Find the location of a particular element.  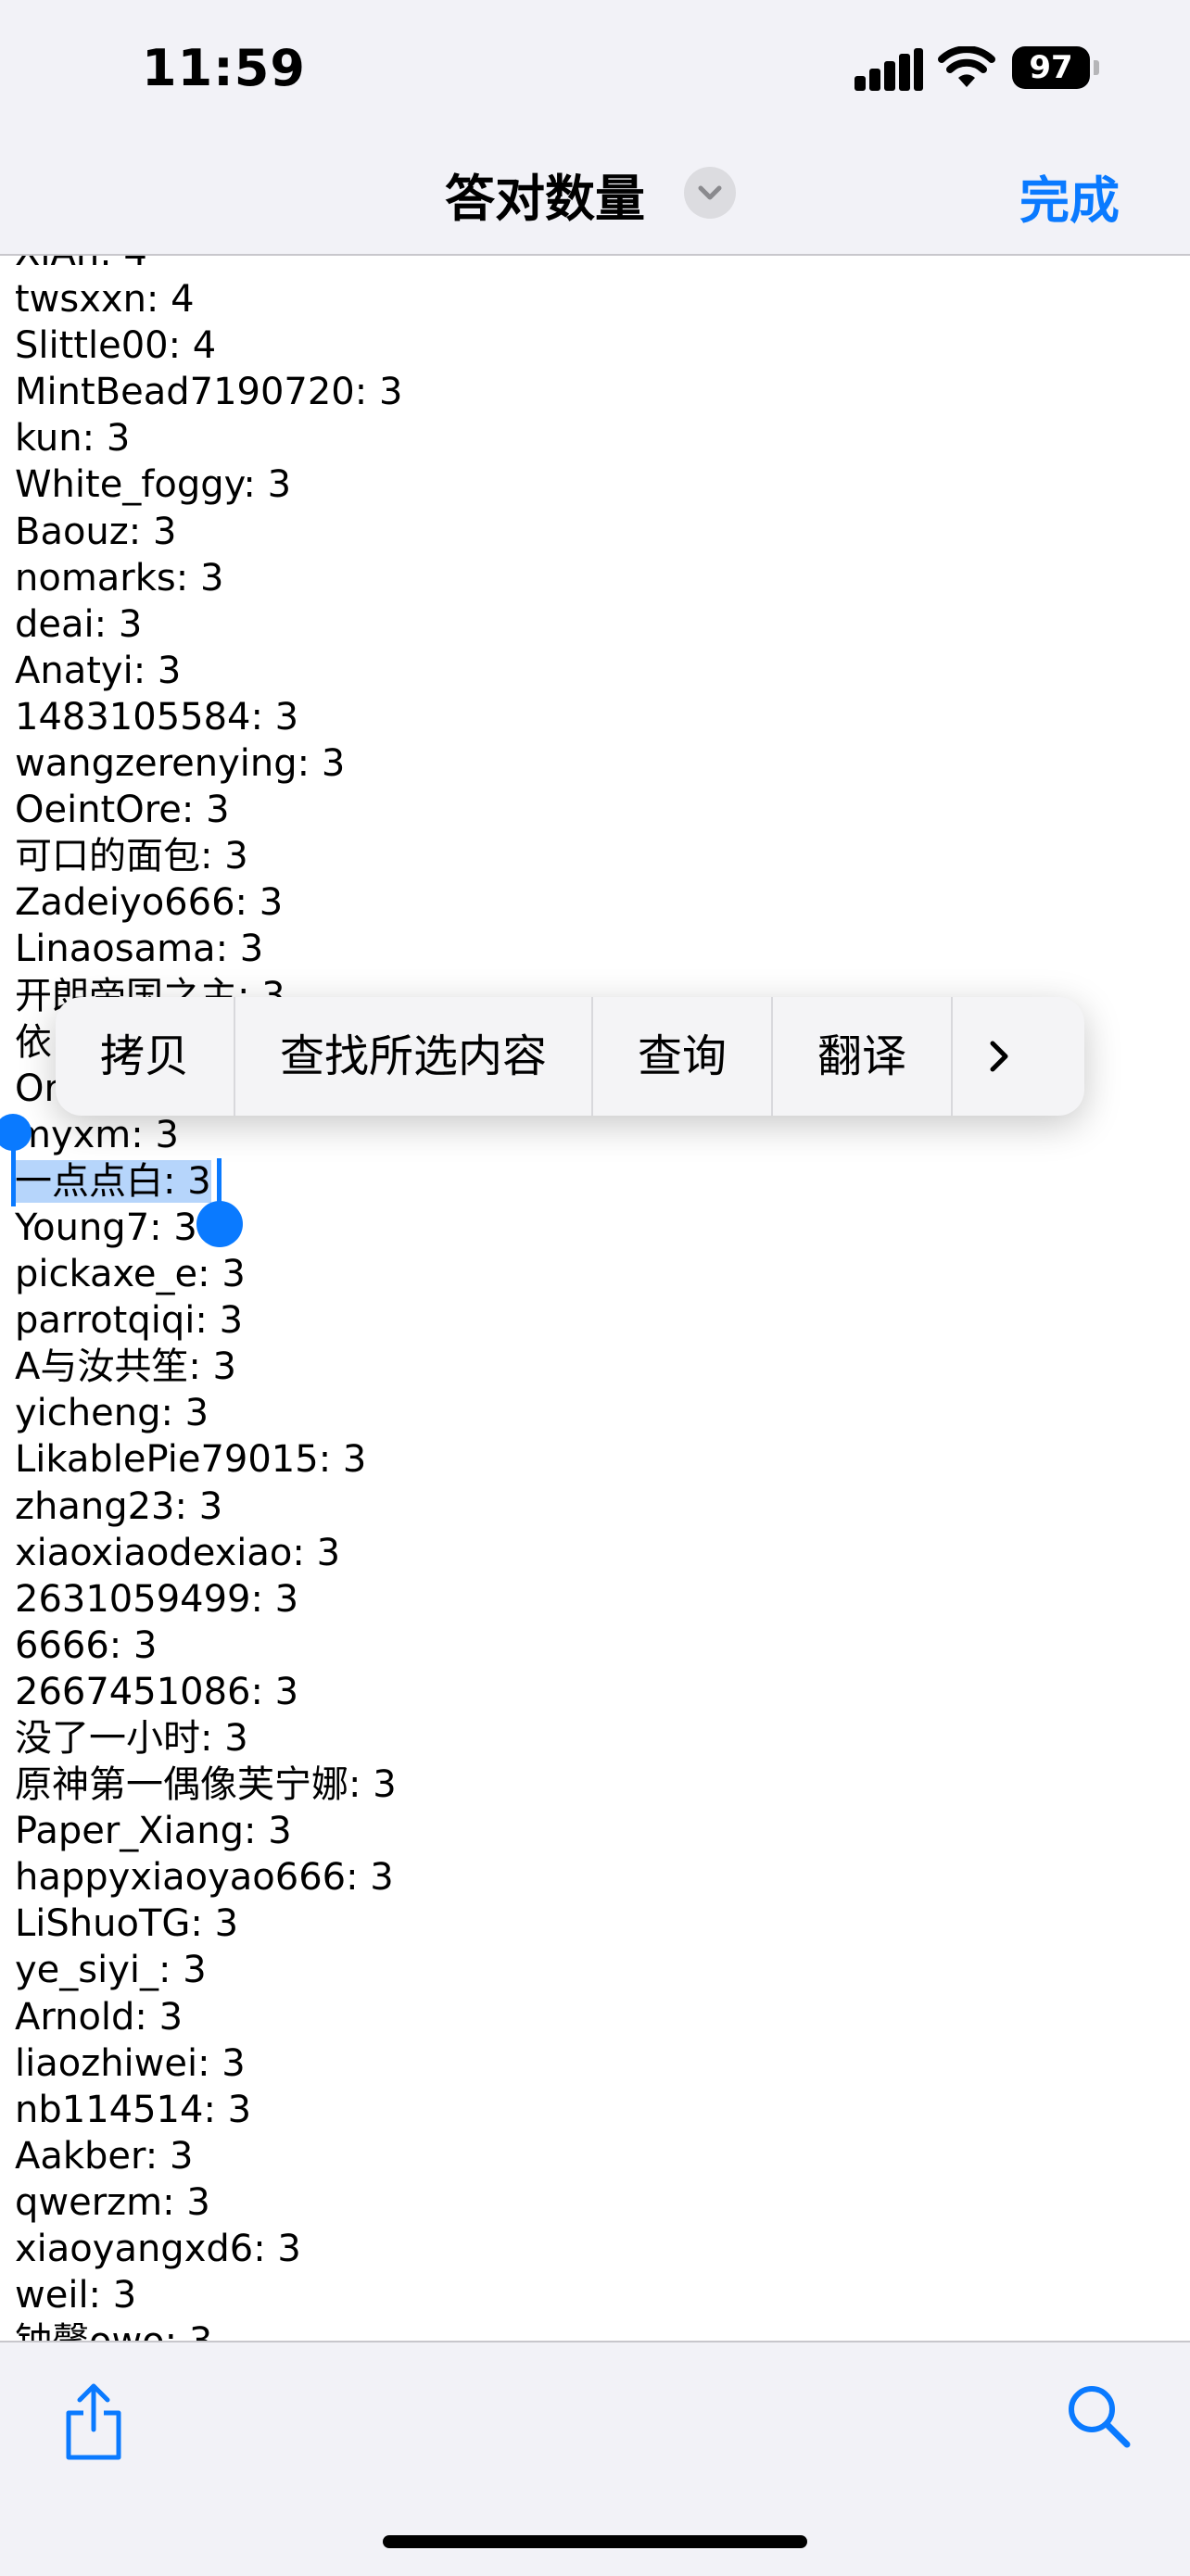

list-item: ye_siyi_: 3 is located at coordinates (208, 1970).